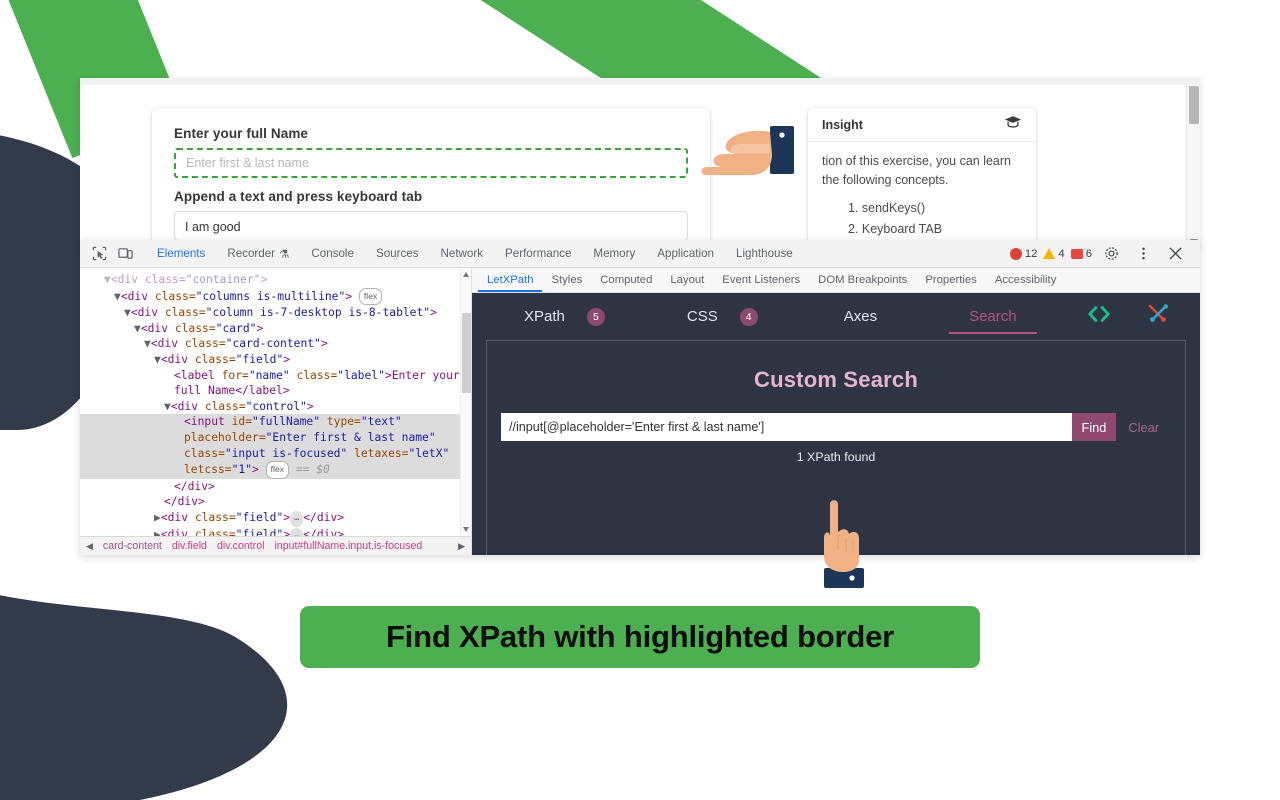 This screenshot has width=1280, height=800. Describe the element at coordinates (1144, 316) in the screenshot. I see `letxpath-toolbar-icons` at that location.